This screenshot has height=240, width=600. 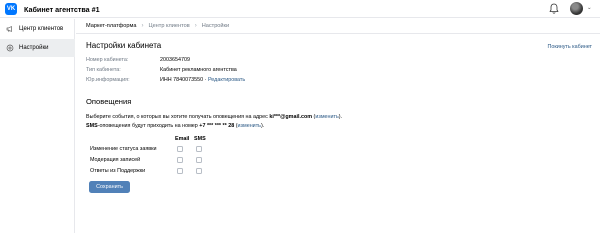 What do you see at coordinates (115, 160) in the screenshot?
I see `event-label: Модерация записей` at bounding box center [115, 160].